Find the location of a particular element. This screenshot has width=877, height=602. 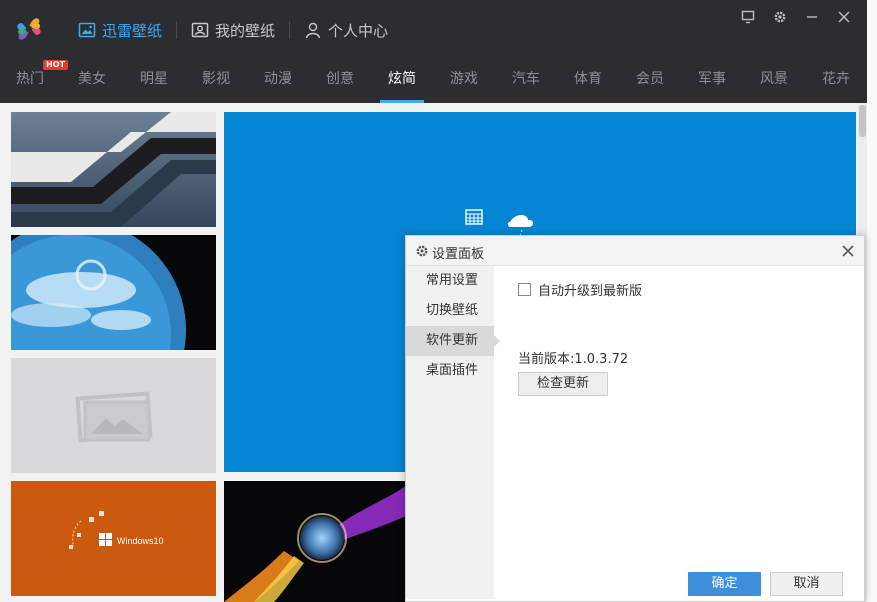

nav-label: 迅雷壁纸 is located at coordinates (132, 30).